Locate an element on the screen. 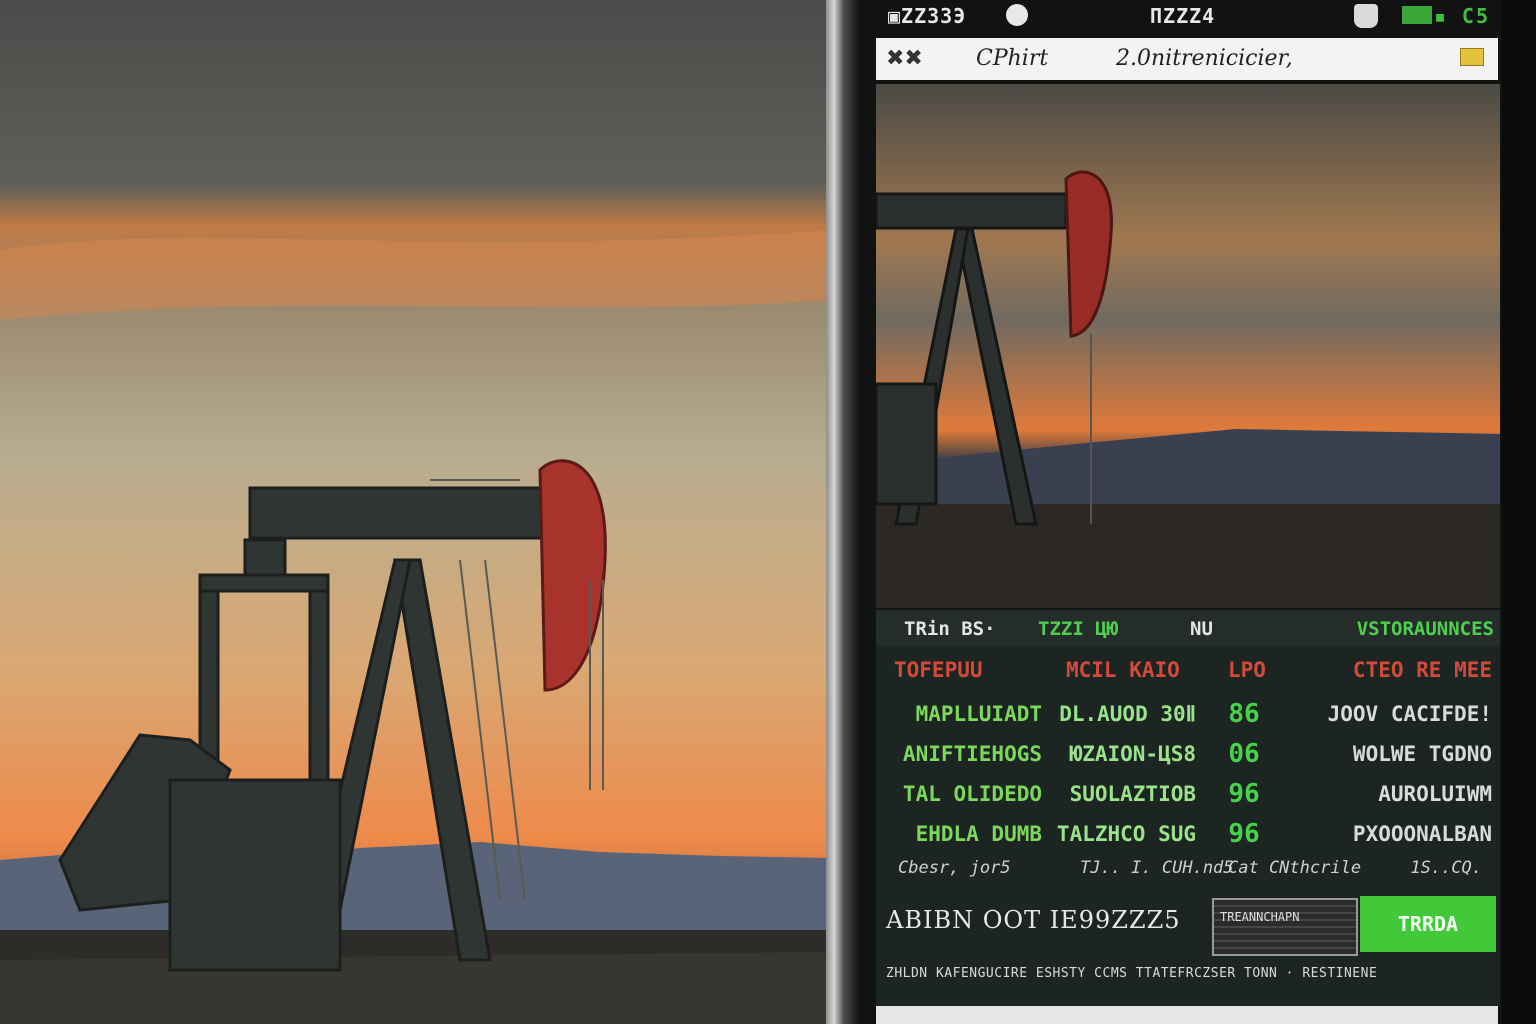 This screenshot has width=1536, height=1024. row-desc: AUROLUIWM is located at coordinates (1435, 794).